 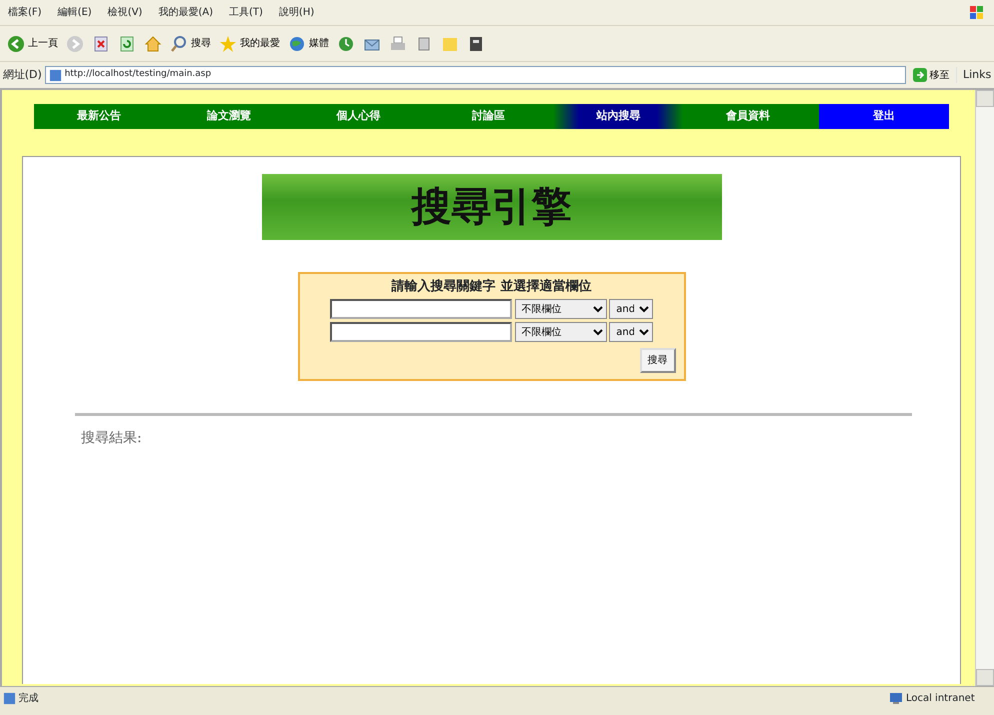 What do you see at coordinates (101, 43) in the screenshot?
I see `stop-icon` at bounding box center [101, 43].